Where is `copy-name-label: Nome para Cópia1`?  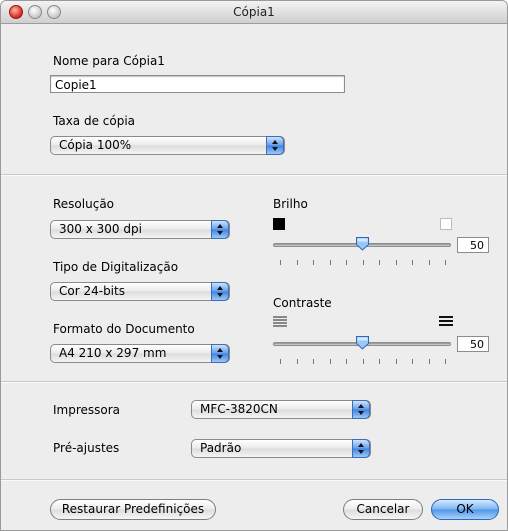 copy-name-label: Nome para Cópia1 is located at coordinates (109, 61).